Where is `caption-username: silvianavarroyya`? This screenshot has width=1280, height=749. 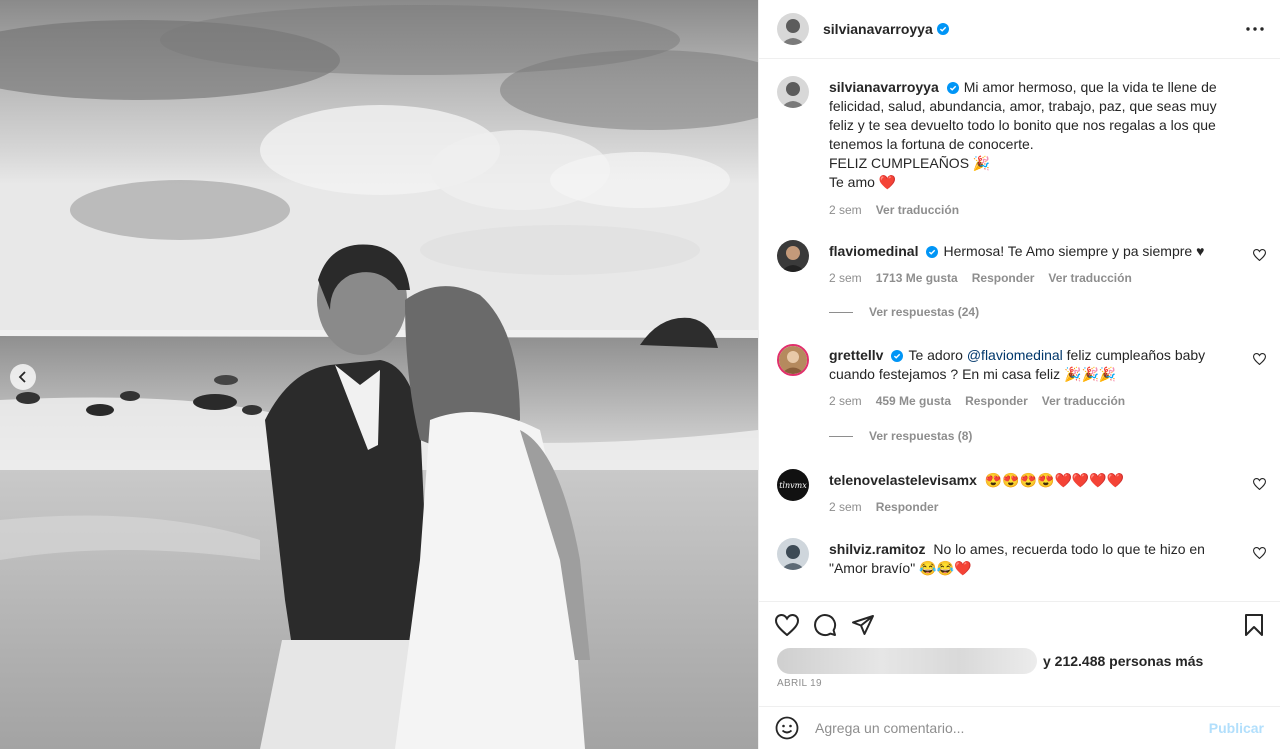
caption-username: silvianavarroyya is located at coordinates (884, 87).